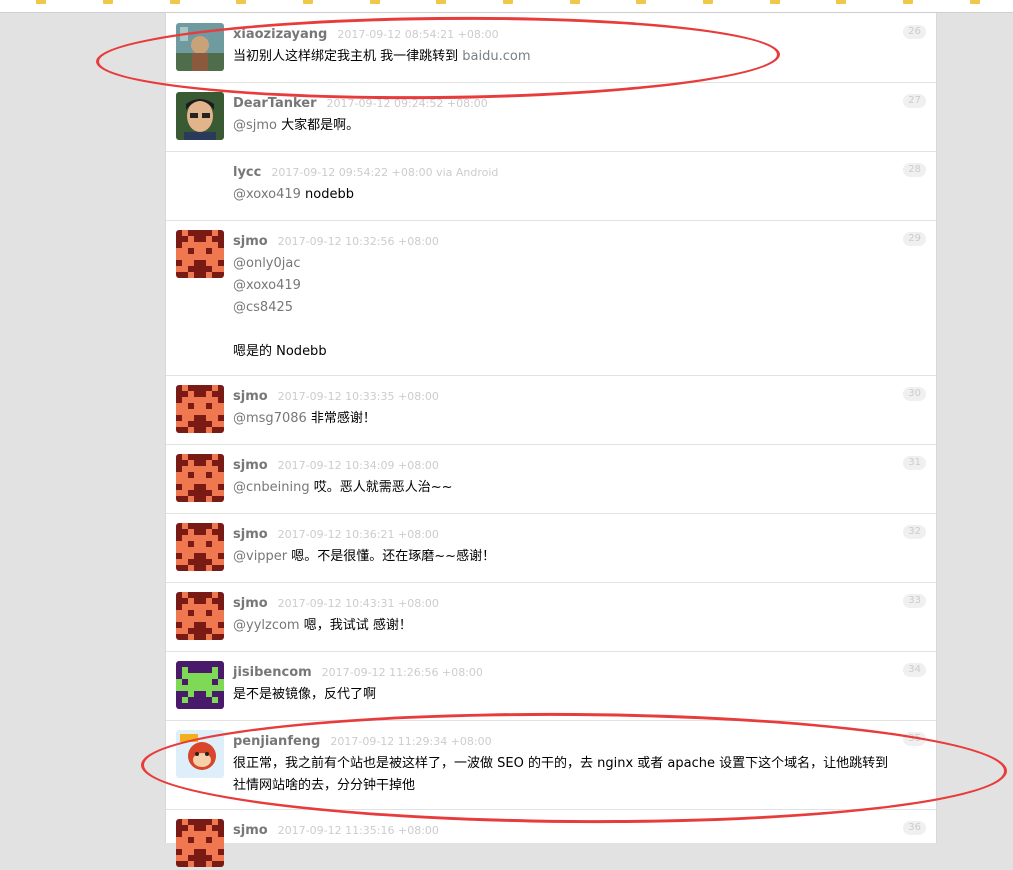 The image size is (1013, 870). Describe the element at coordinates (358, 241) in the screenshot. I see `reply-timestamp: 2017-09-12 10:32:56 +08:00` at that location.